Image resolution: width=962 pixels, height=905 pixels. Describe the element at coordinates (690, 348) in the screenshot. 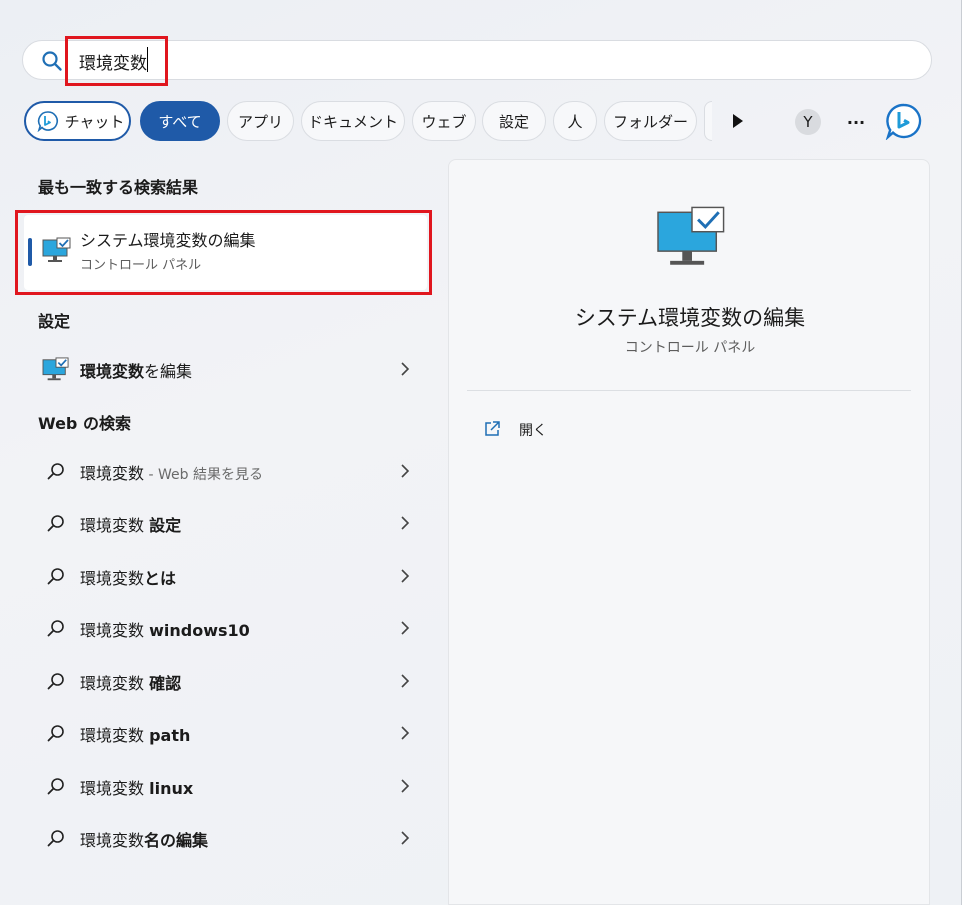

I see `preview-subtitle: コントロール パネル` at that location.